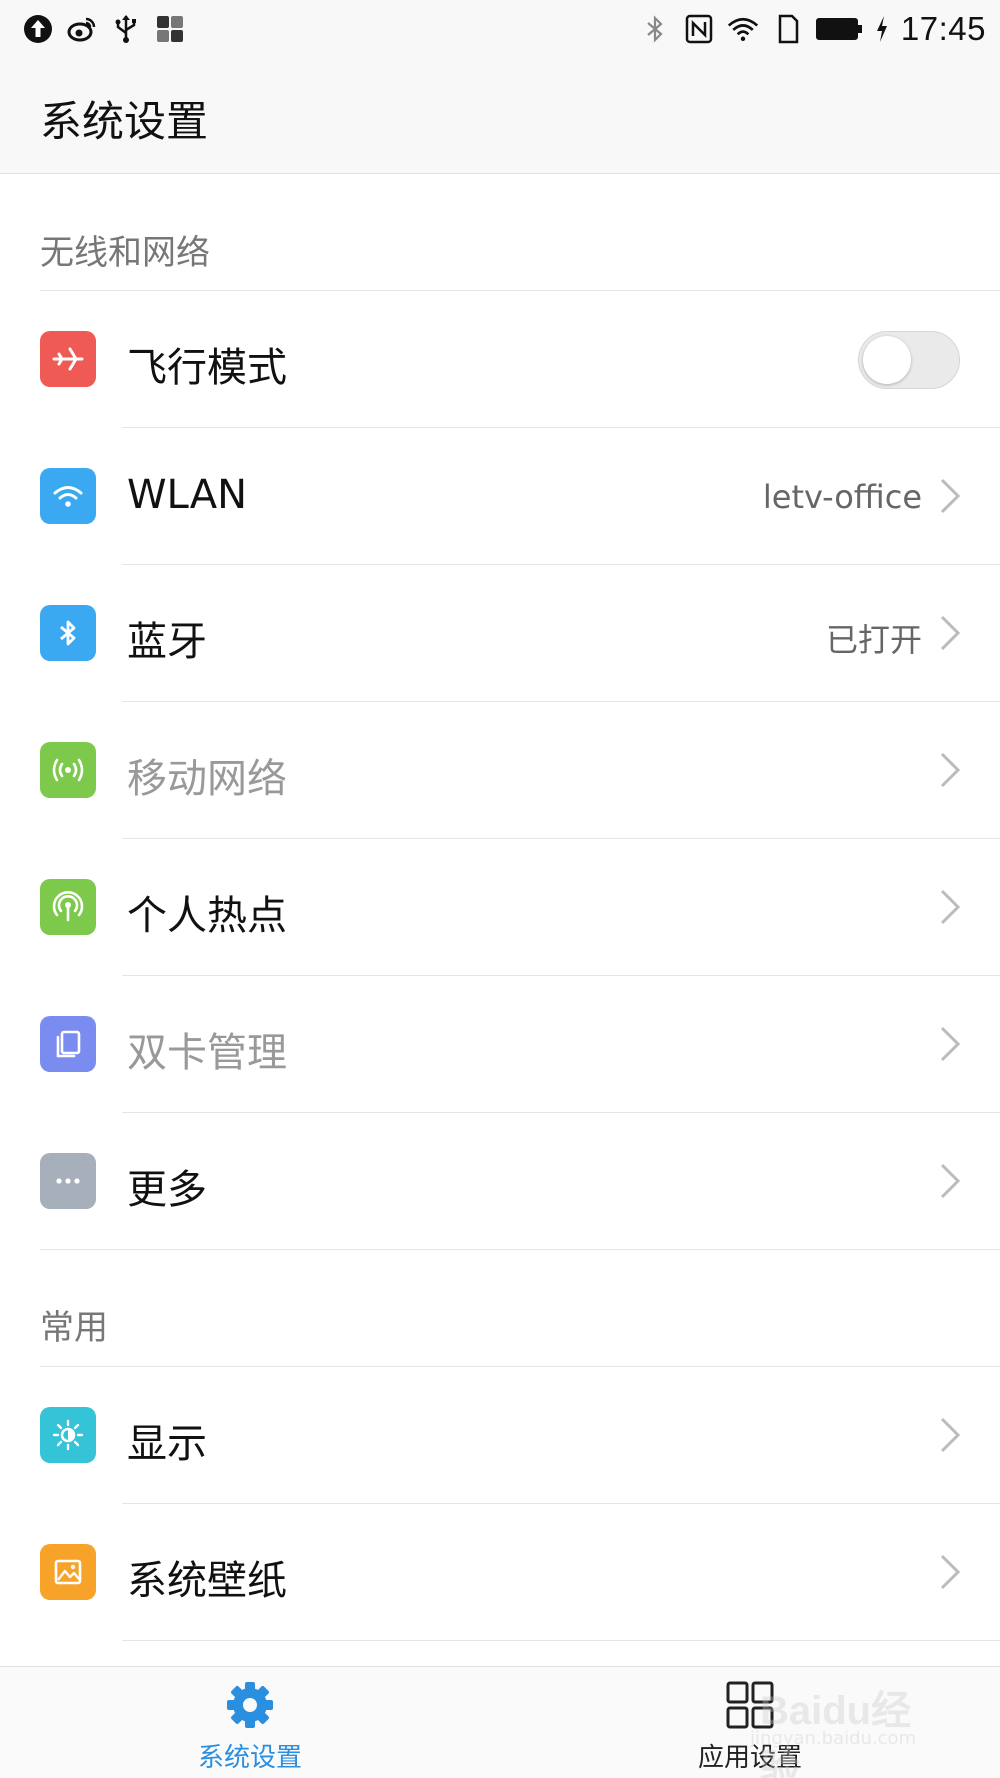  Describe the element at coordinates (249, 1758) in the screenshot. I see `tab-label: 系统设置` at that location.